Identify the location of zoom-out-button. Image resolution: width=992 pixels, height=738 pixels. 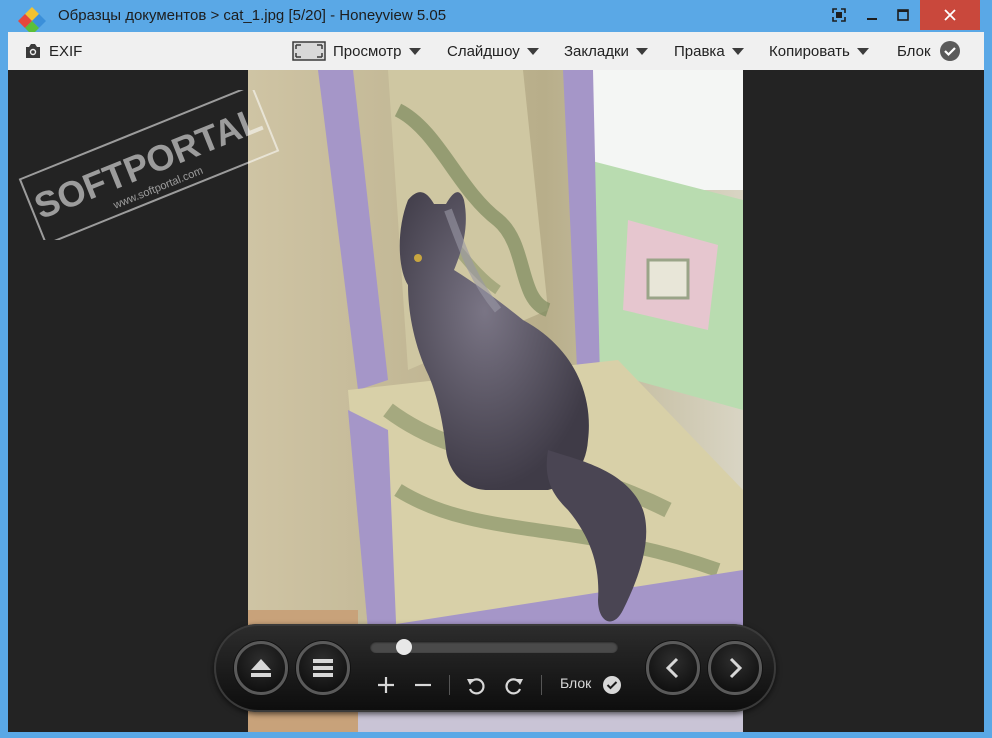
(423, 685).